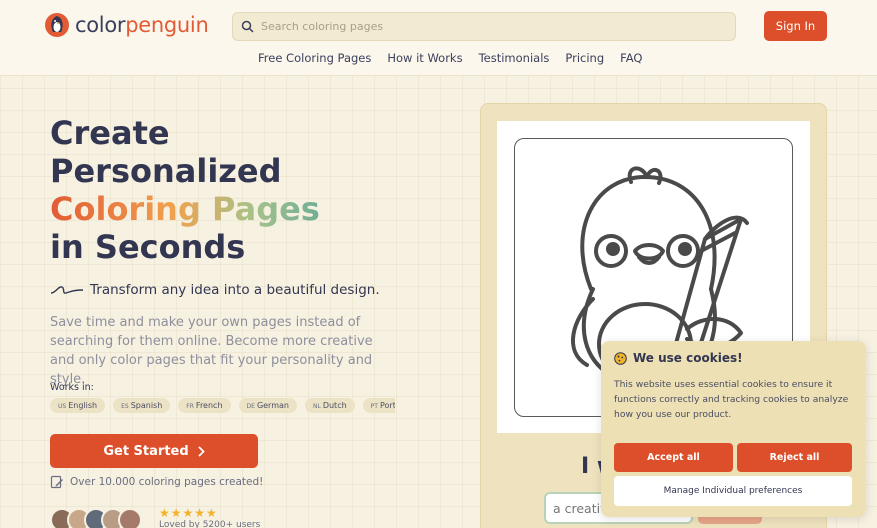 Image resolution: width=877 pixels, height=528 pixels. Describe the element at coordinates (733, 491) in the screenshot. I see `manage-preferences-button: Manage Individual preferences` at that location.